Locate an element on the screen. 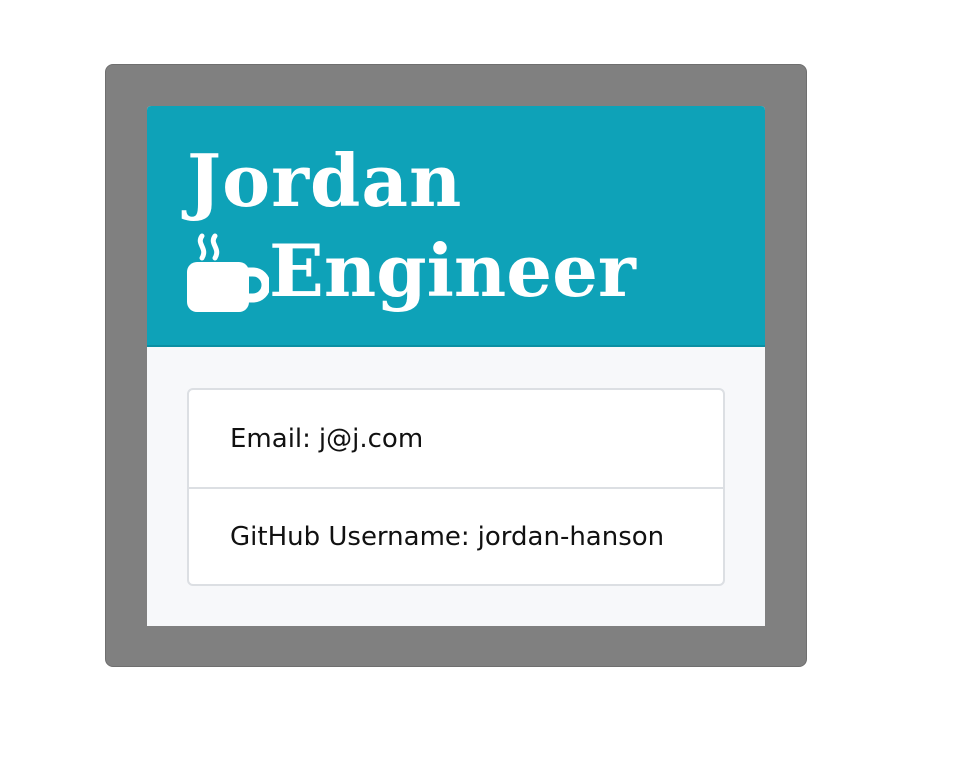 Image resolution: width=960 pixels, height=770 pixels. github-item: GitHub Username: jordan-hanson is located at coordinates (456, 535).